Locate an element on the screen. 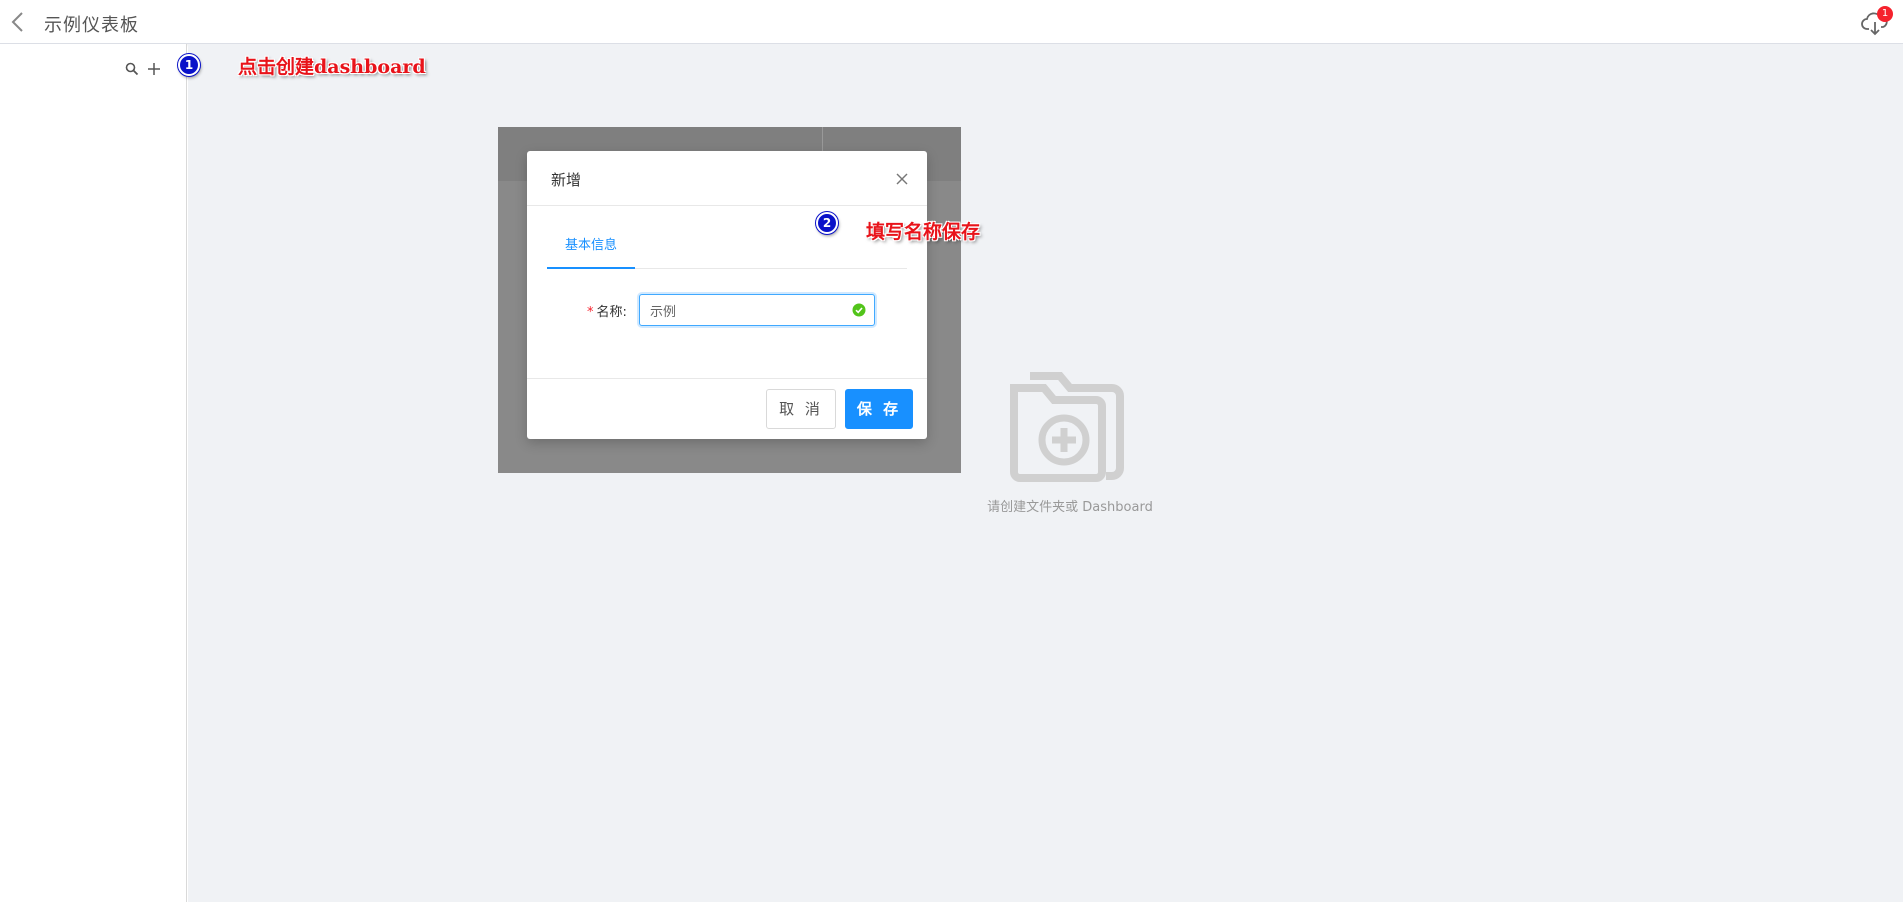 This screenshot has width=1903, height=902. notification-badge: 1 is located at coordinates (1885, 14).